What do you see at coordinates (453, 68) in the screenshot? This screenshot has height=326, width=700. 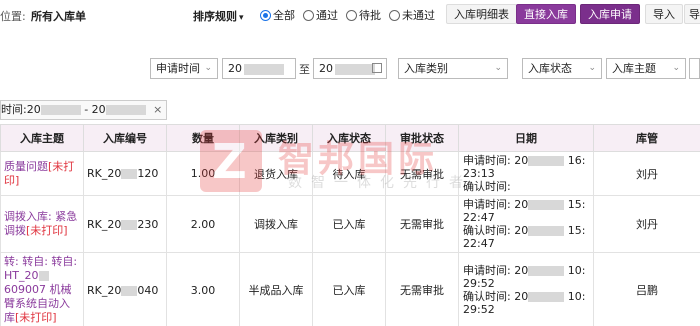 I see `inbound-category-select: 入库类别 ⌄` at bounding box center [453, 68].